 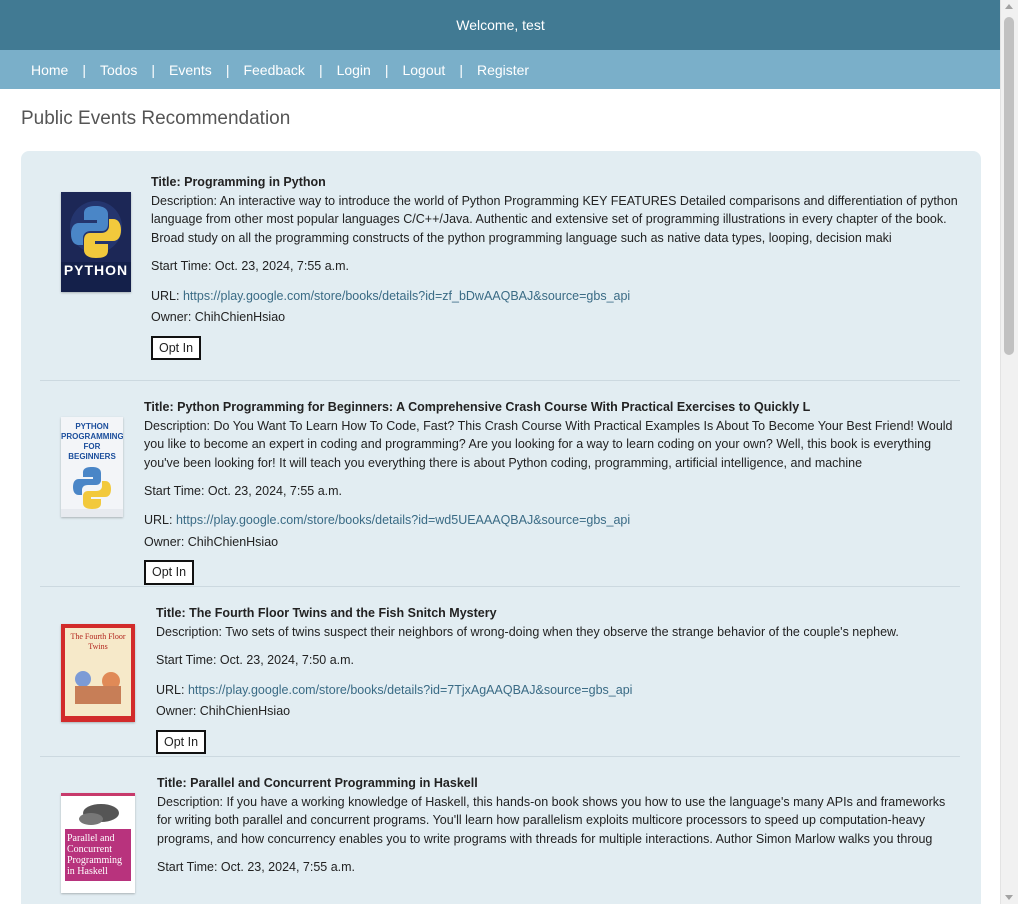 I want to click on welcome-text: Welcome, test, so click(x=500, y=25).